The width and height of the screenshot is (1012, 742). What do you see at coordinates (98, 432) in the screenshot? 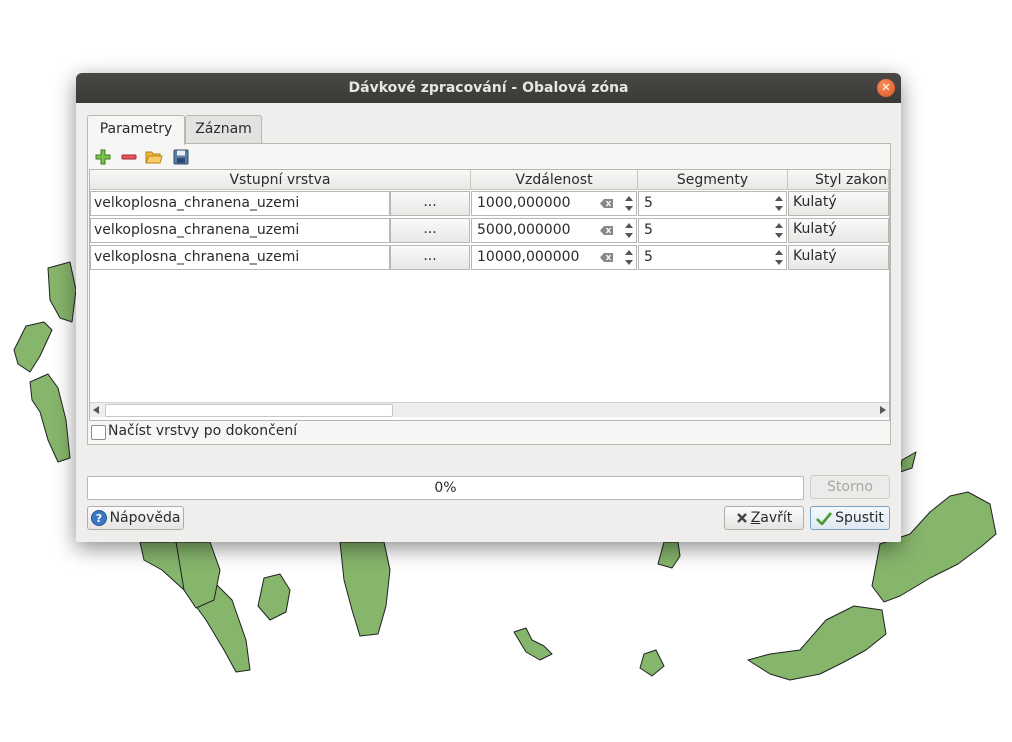
I see `load-layers-checkbox` at bounding box center [98, 432].